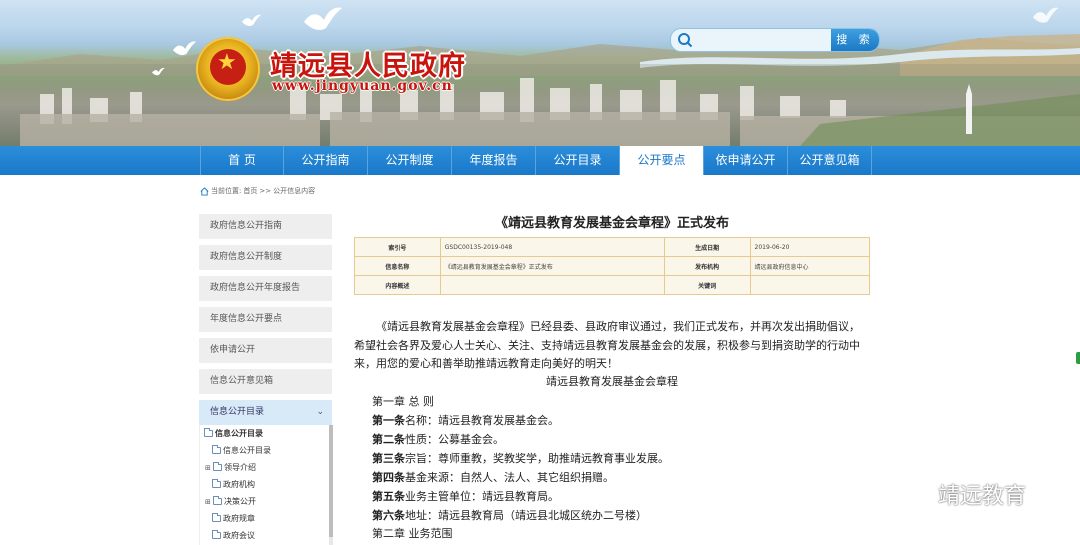 This screenshot has height=545, width=1080. I want to click on tree-node-label: 政府机构, so click(239, 484).